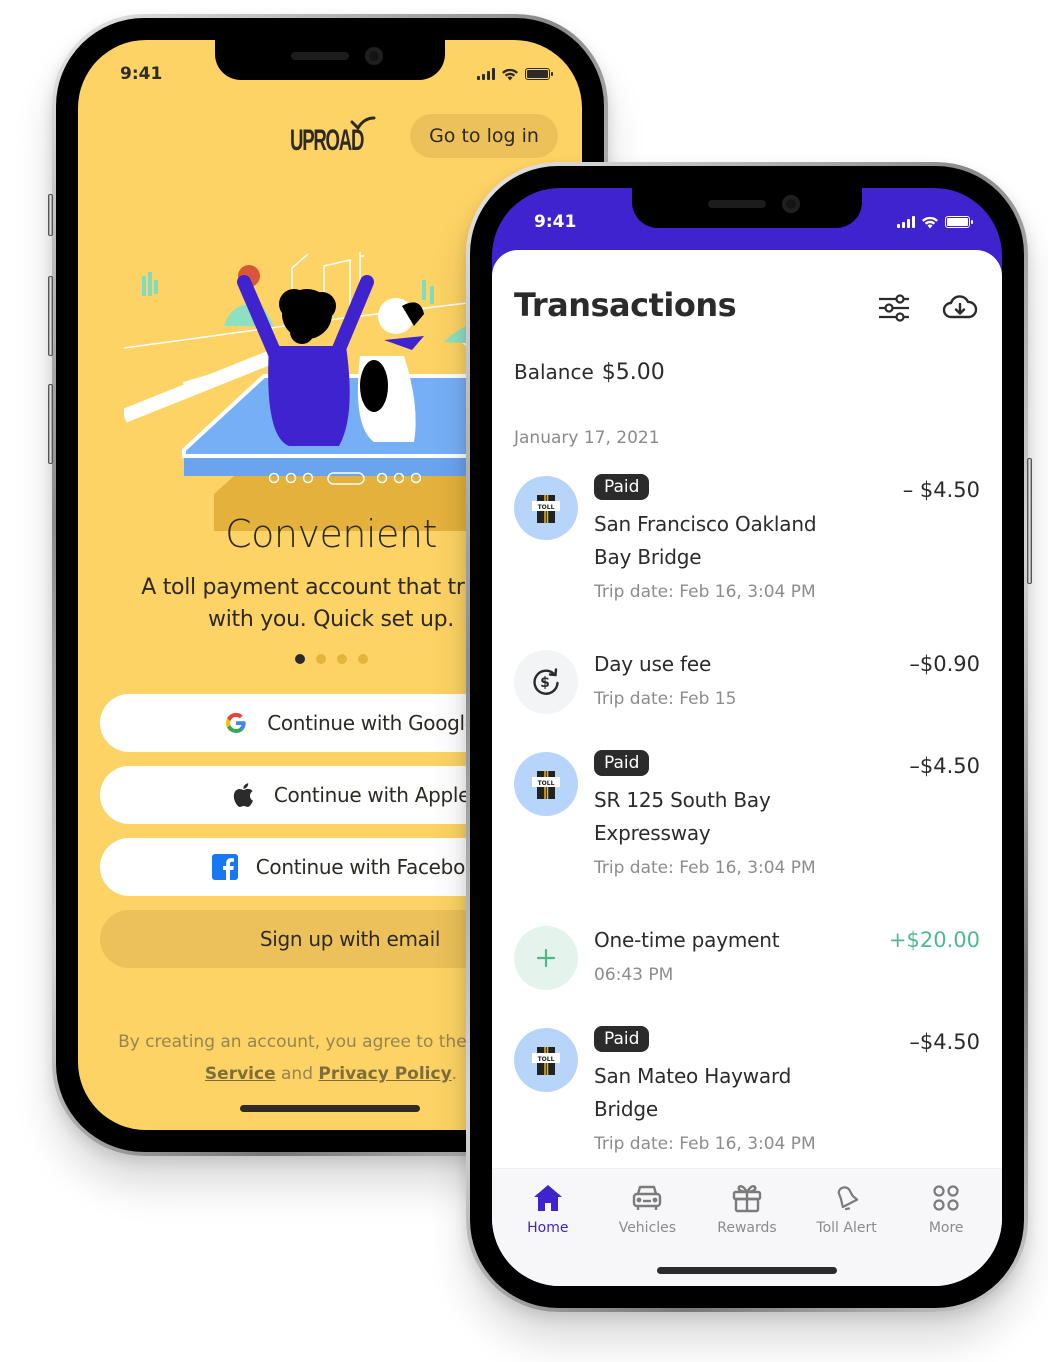  What do you see at coordinates (946, 1198) in the screenshot?
I see `more-grid-icon` at bounding box center [946, 1198].